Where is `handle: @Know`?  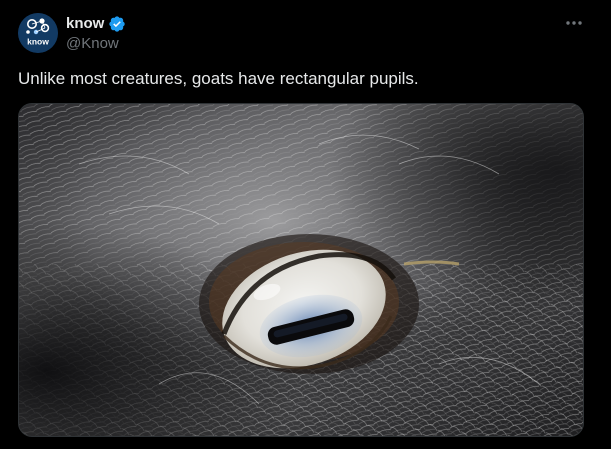
handle: @Know is located at coordinates (92, 44).